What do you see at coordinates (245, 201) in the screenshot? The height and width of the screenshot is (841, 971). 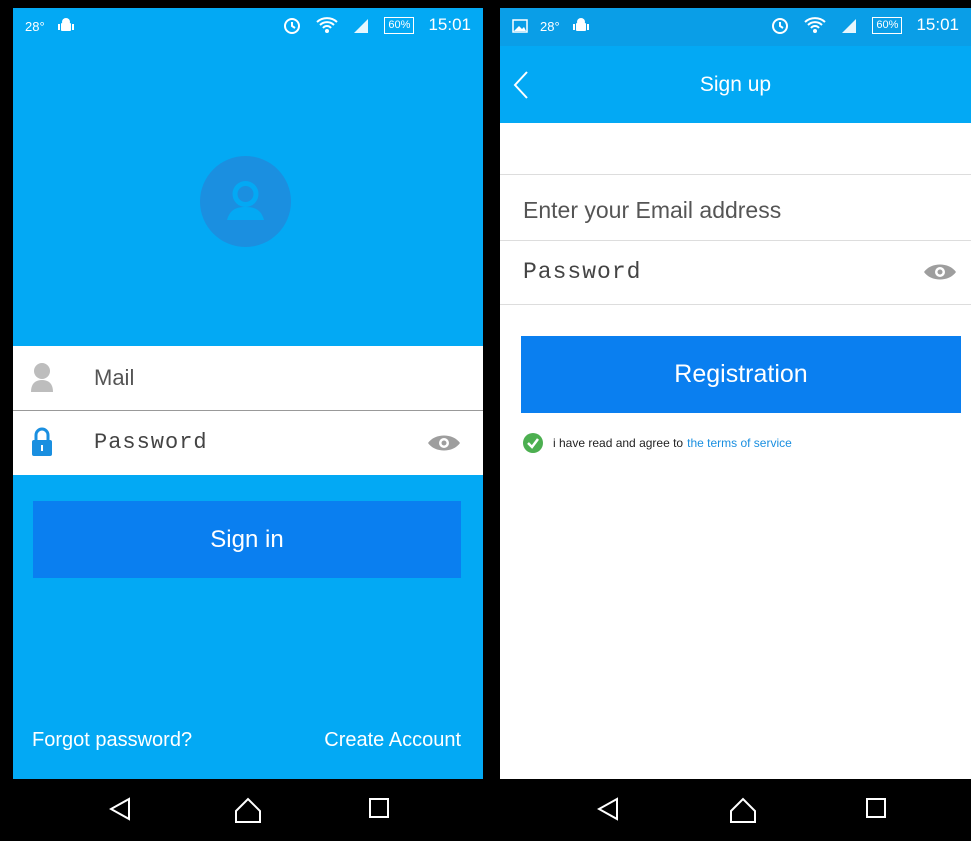 I see `user-avatar-icon` at bounding box center [245, 201].